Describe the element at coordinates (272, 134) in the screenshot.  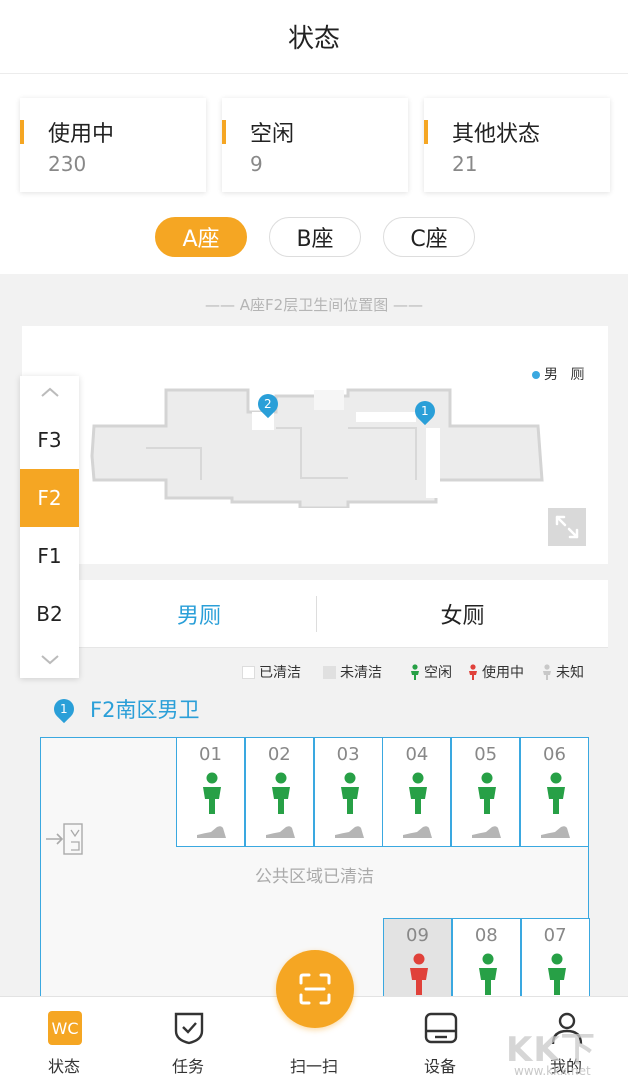
I see `stat-label: 空闲` at that location.